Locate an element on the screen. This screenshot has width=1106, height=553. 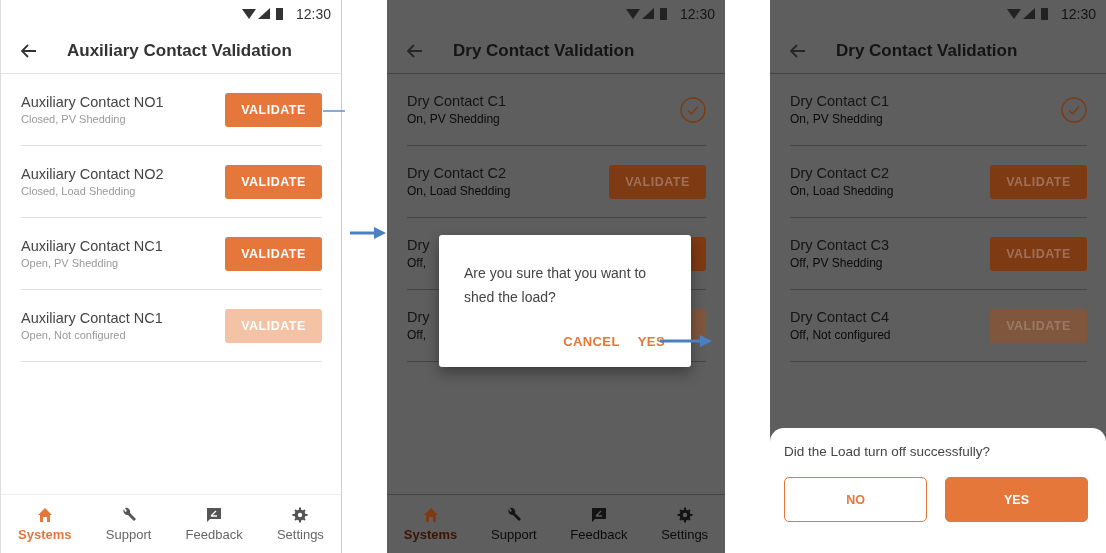
contact-name: Dry Contact C4 is located at coordinates (840, 317).